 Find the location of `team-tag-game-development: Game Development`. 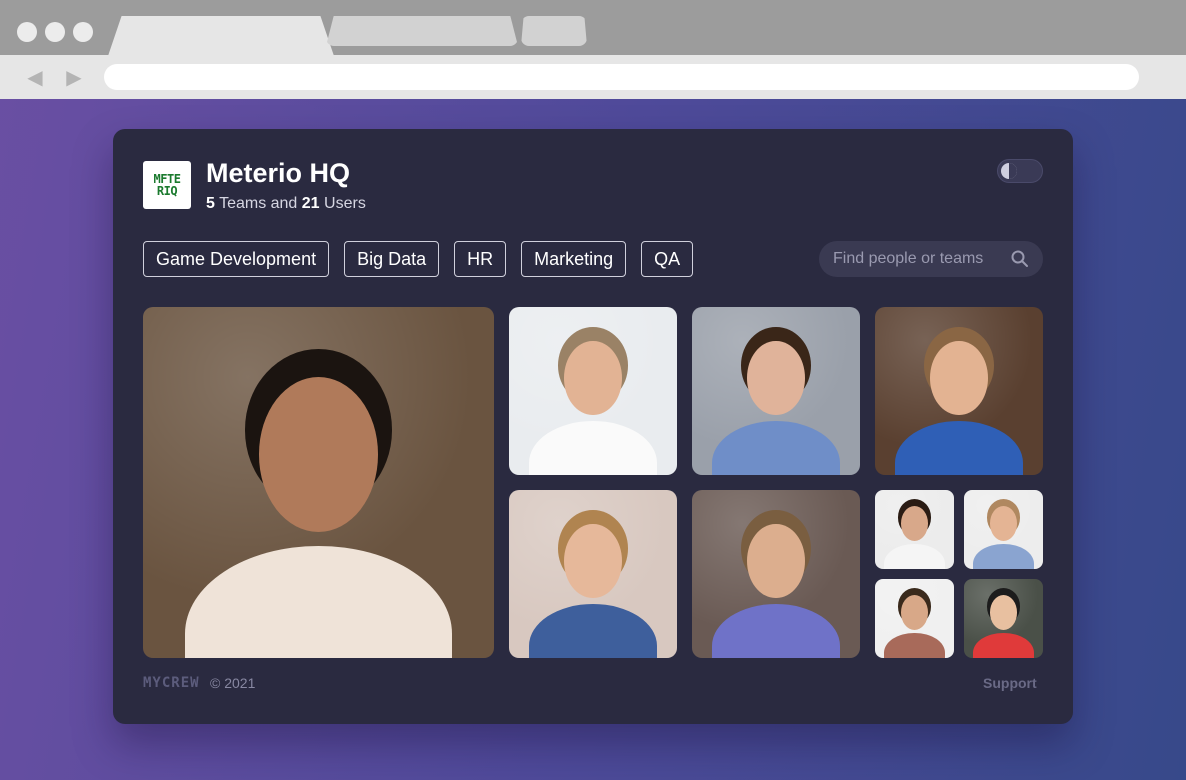

team-tag-game-development: Game Development is located at coordinates (236, 259).